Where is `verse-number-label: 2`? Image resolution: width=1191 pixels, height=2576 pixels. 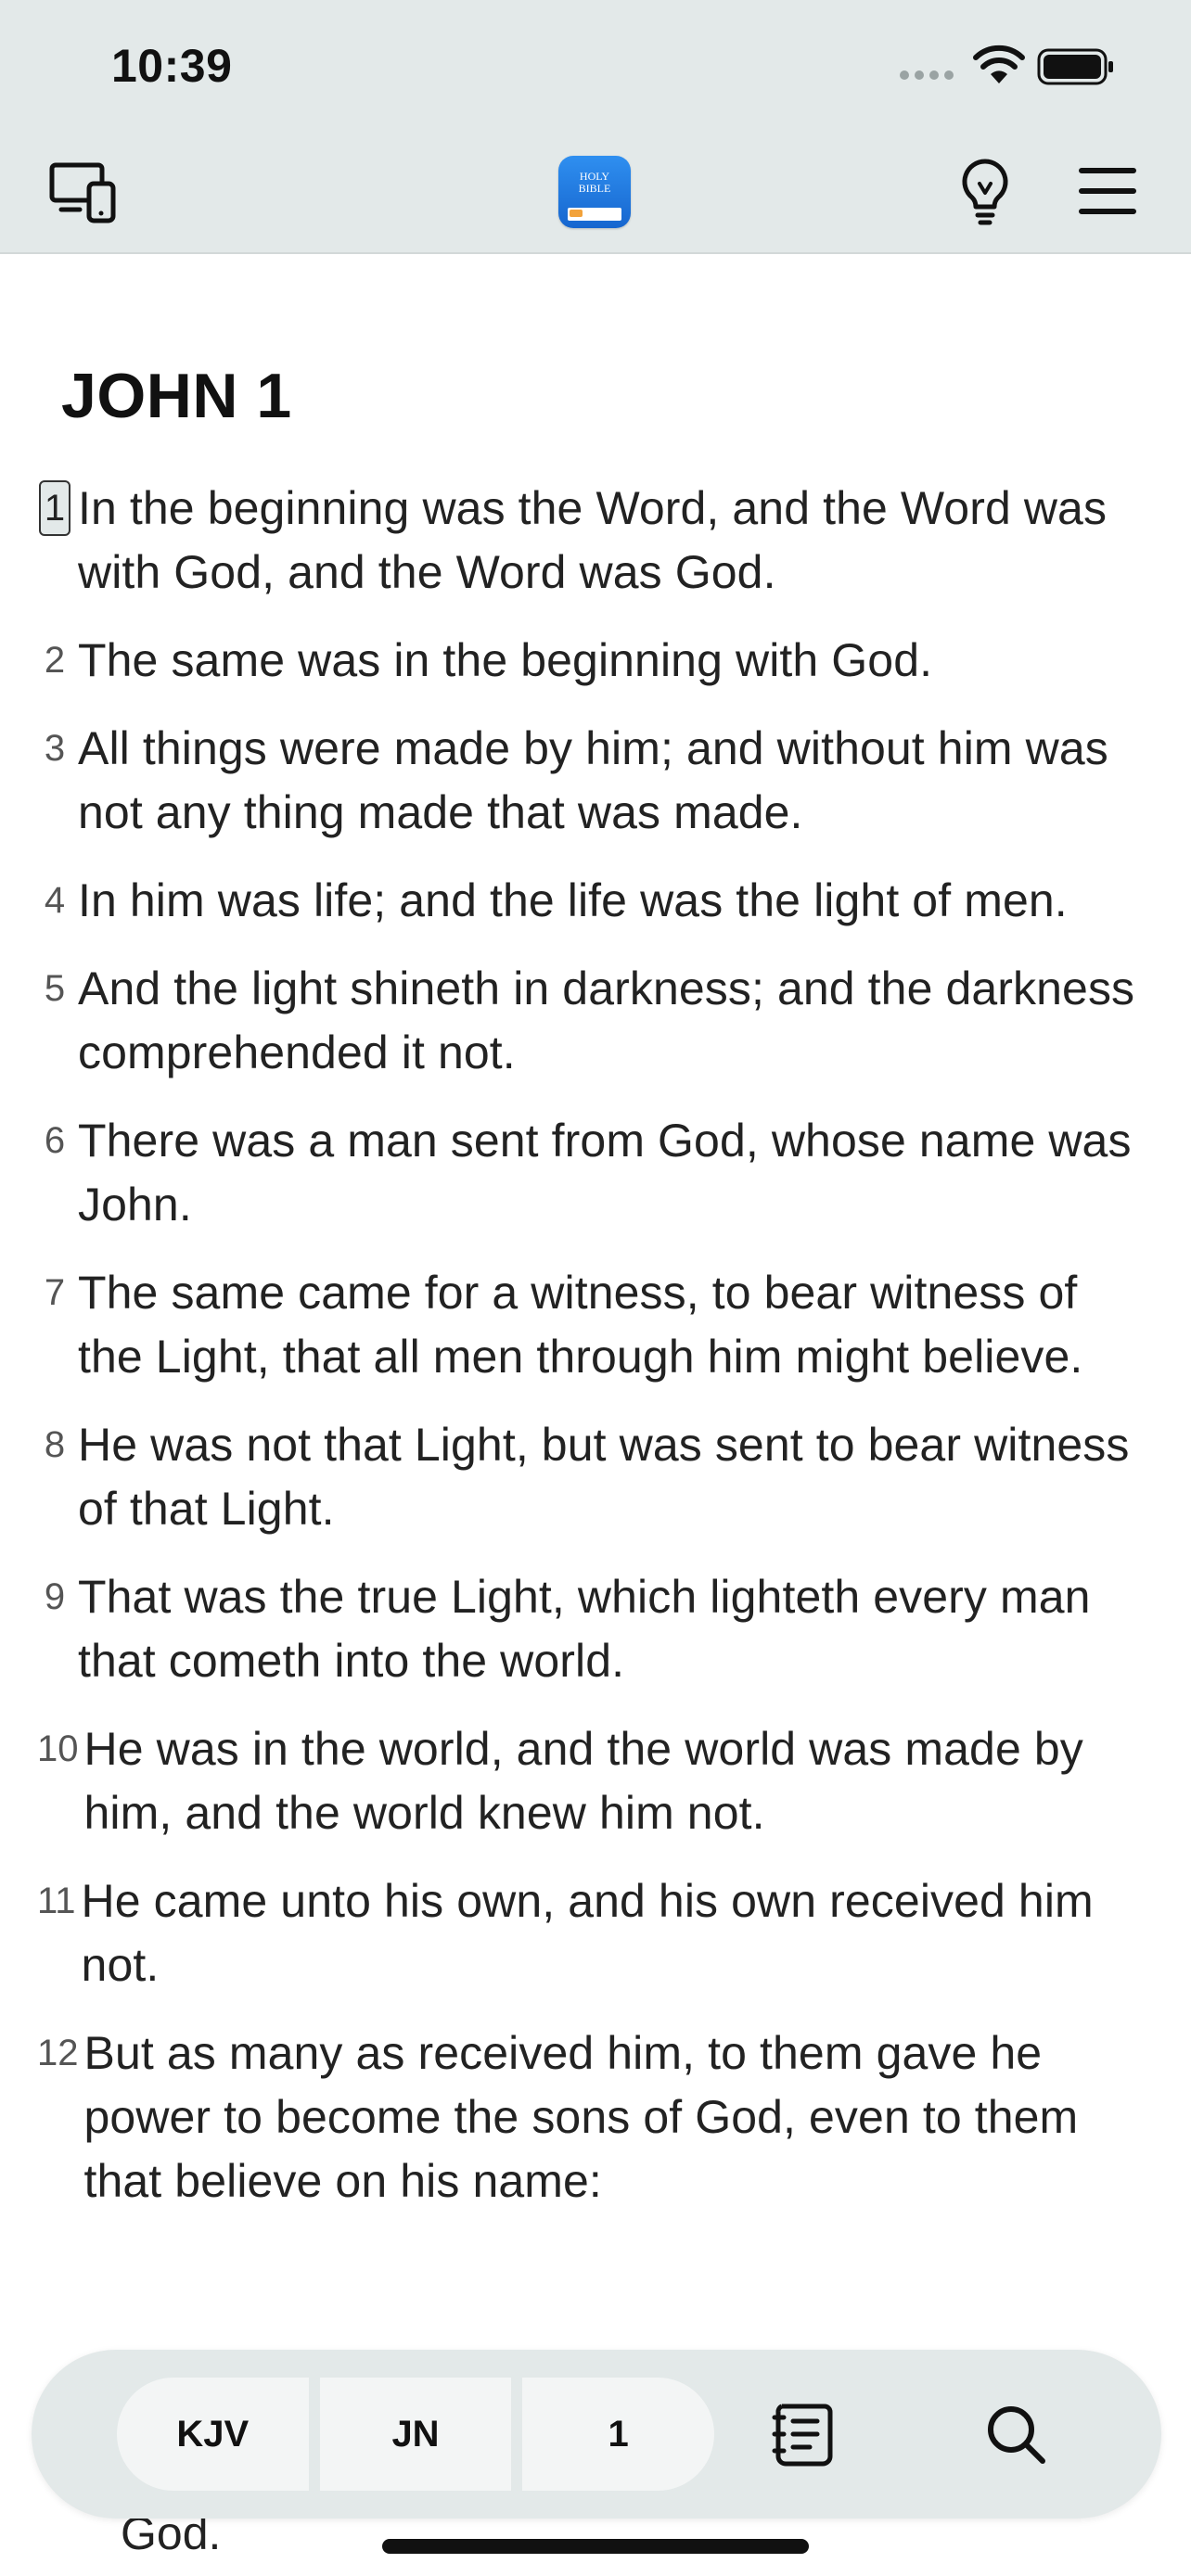
verse-number-label: 2 is located at coordinates (55, 660).